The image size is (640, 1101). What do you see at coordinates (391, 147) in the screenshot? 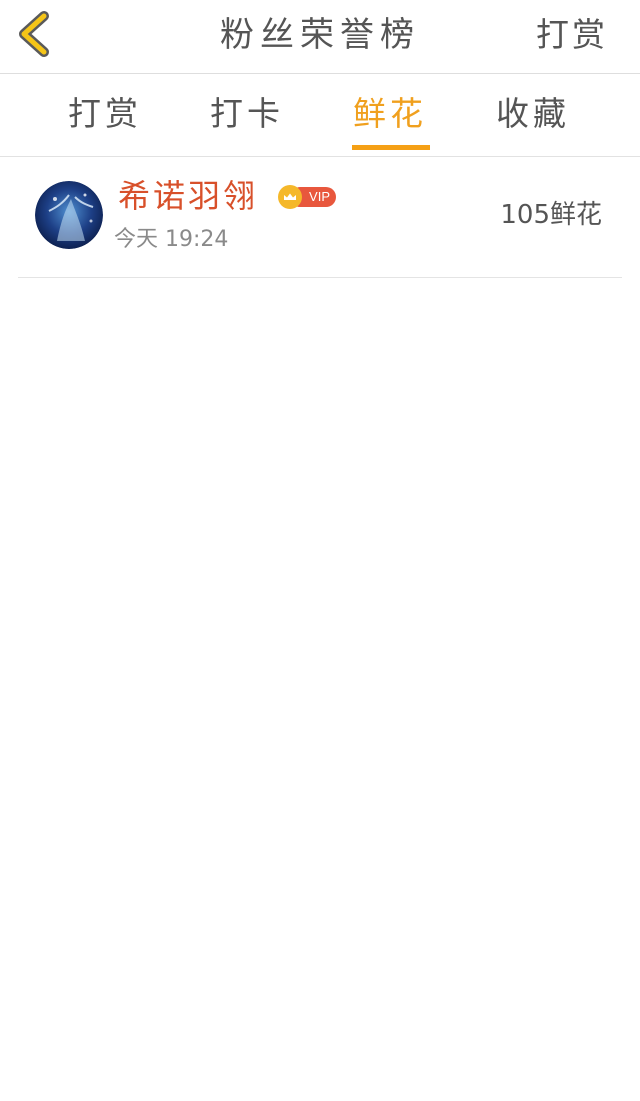
I see `active-tab-indicator` at bounding box center [391, 147].